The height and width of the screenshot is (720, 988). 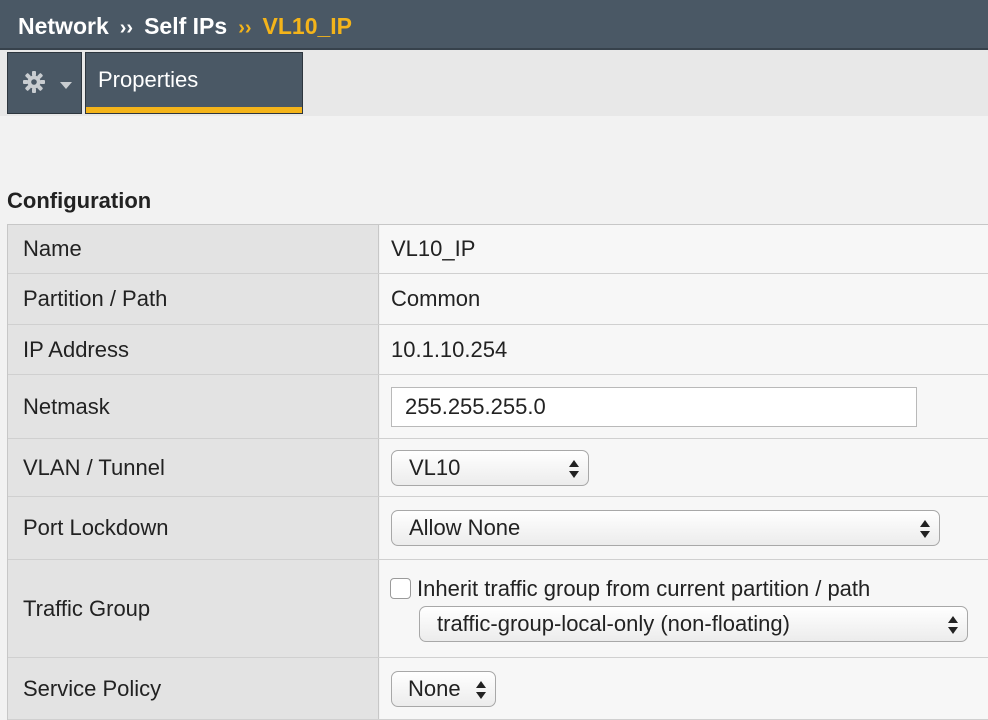 What do you see at coordinates (684, 249) in the screenshot?
I see `name-value: VL10_IP` at bounding box center [684, 249].